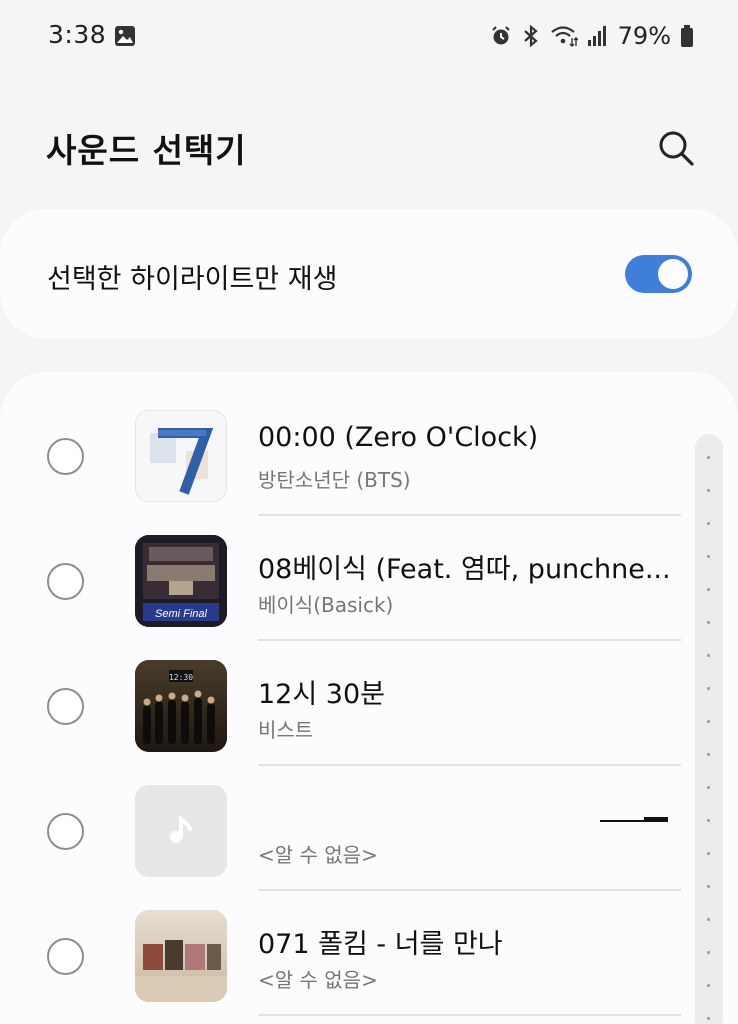 The image size is (738, 1024). Describe the element at coordinates (380, 944) in the screenshot. I see `song-title: 071 폴킴 - 너를 만나` at that location.